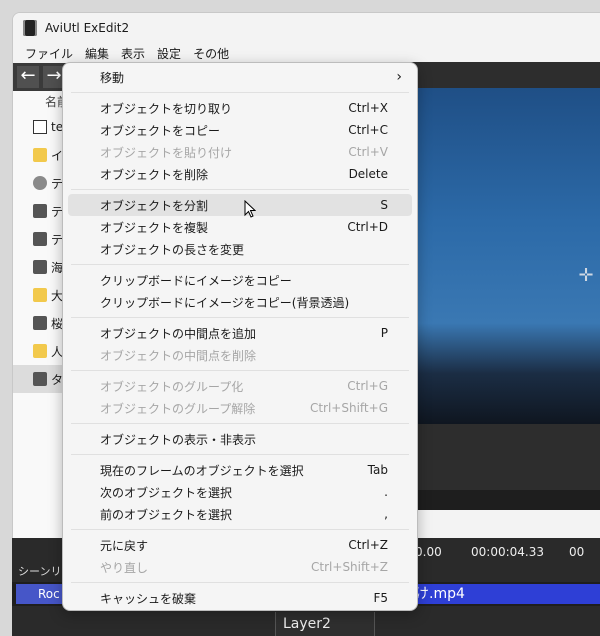 The width and height of the screenshot is (600, 636). I want to click on menu-item-shortcut: Ctrl+Shift+G, so click(348, 408).